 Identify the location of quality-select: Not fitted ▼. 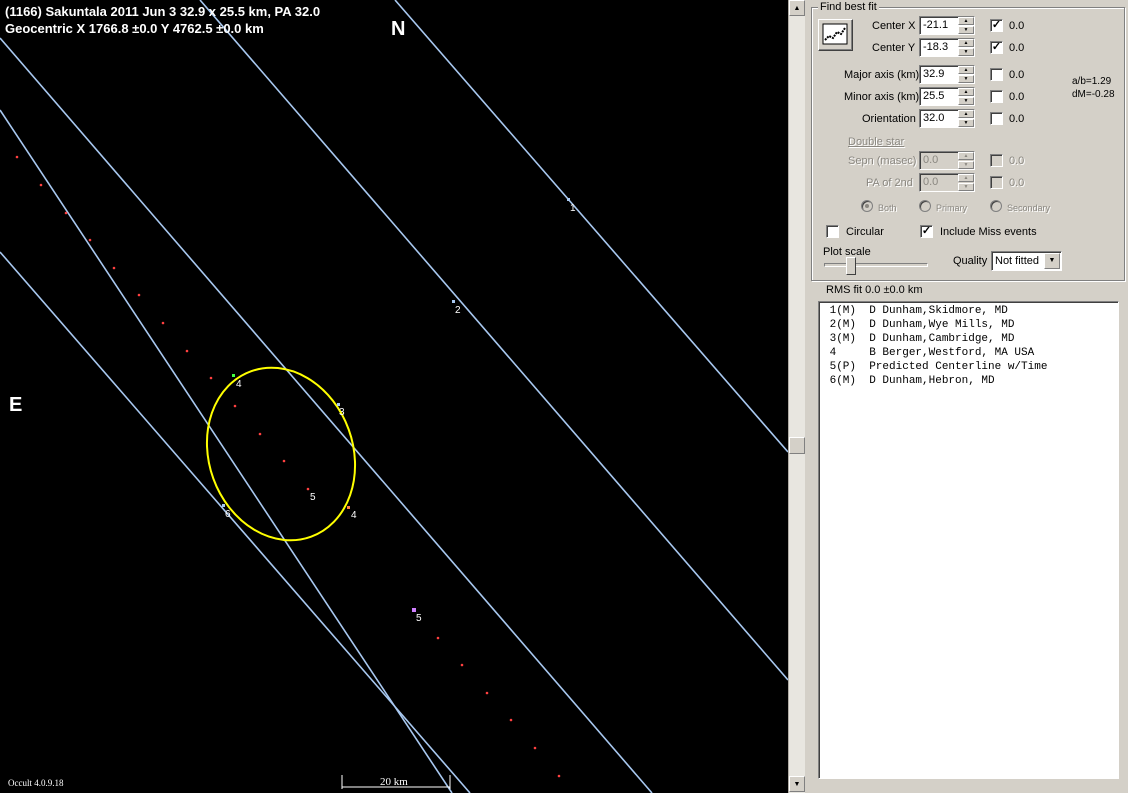
(1026, 261).